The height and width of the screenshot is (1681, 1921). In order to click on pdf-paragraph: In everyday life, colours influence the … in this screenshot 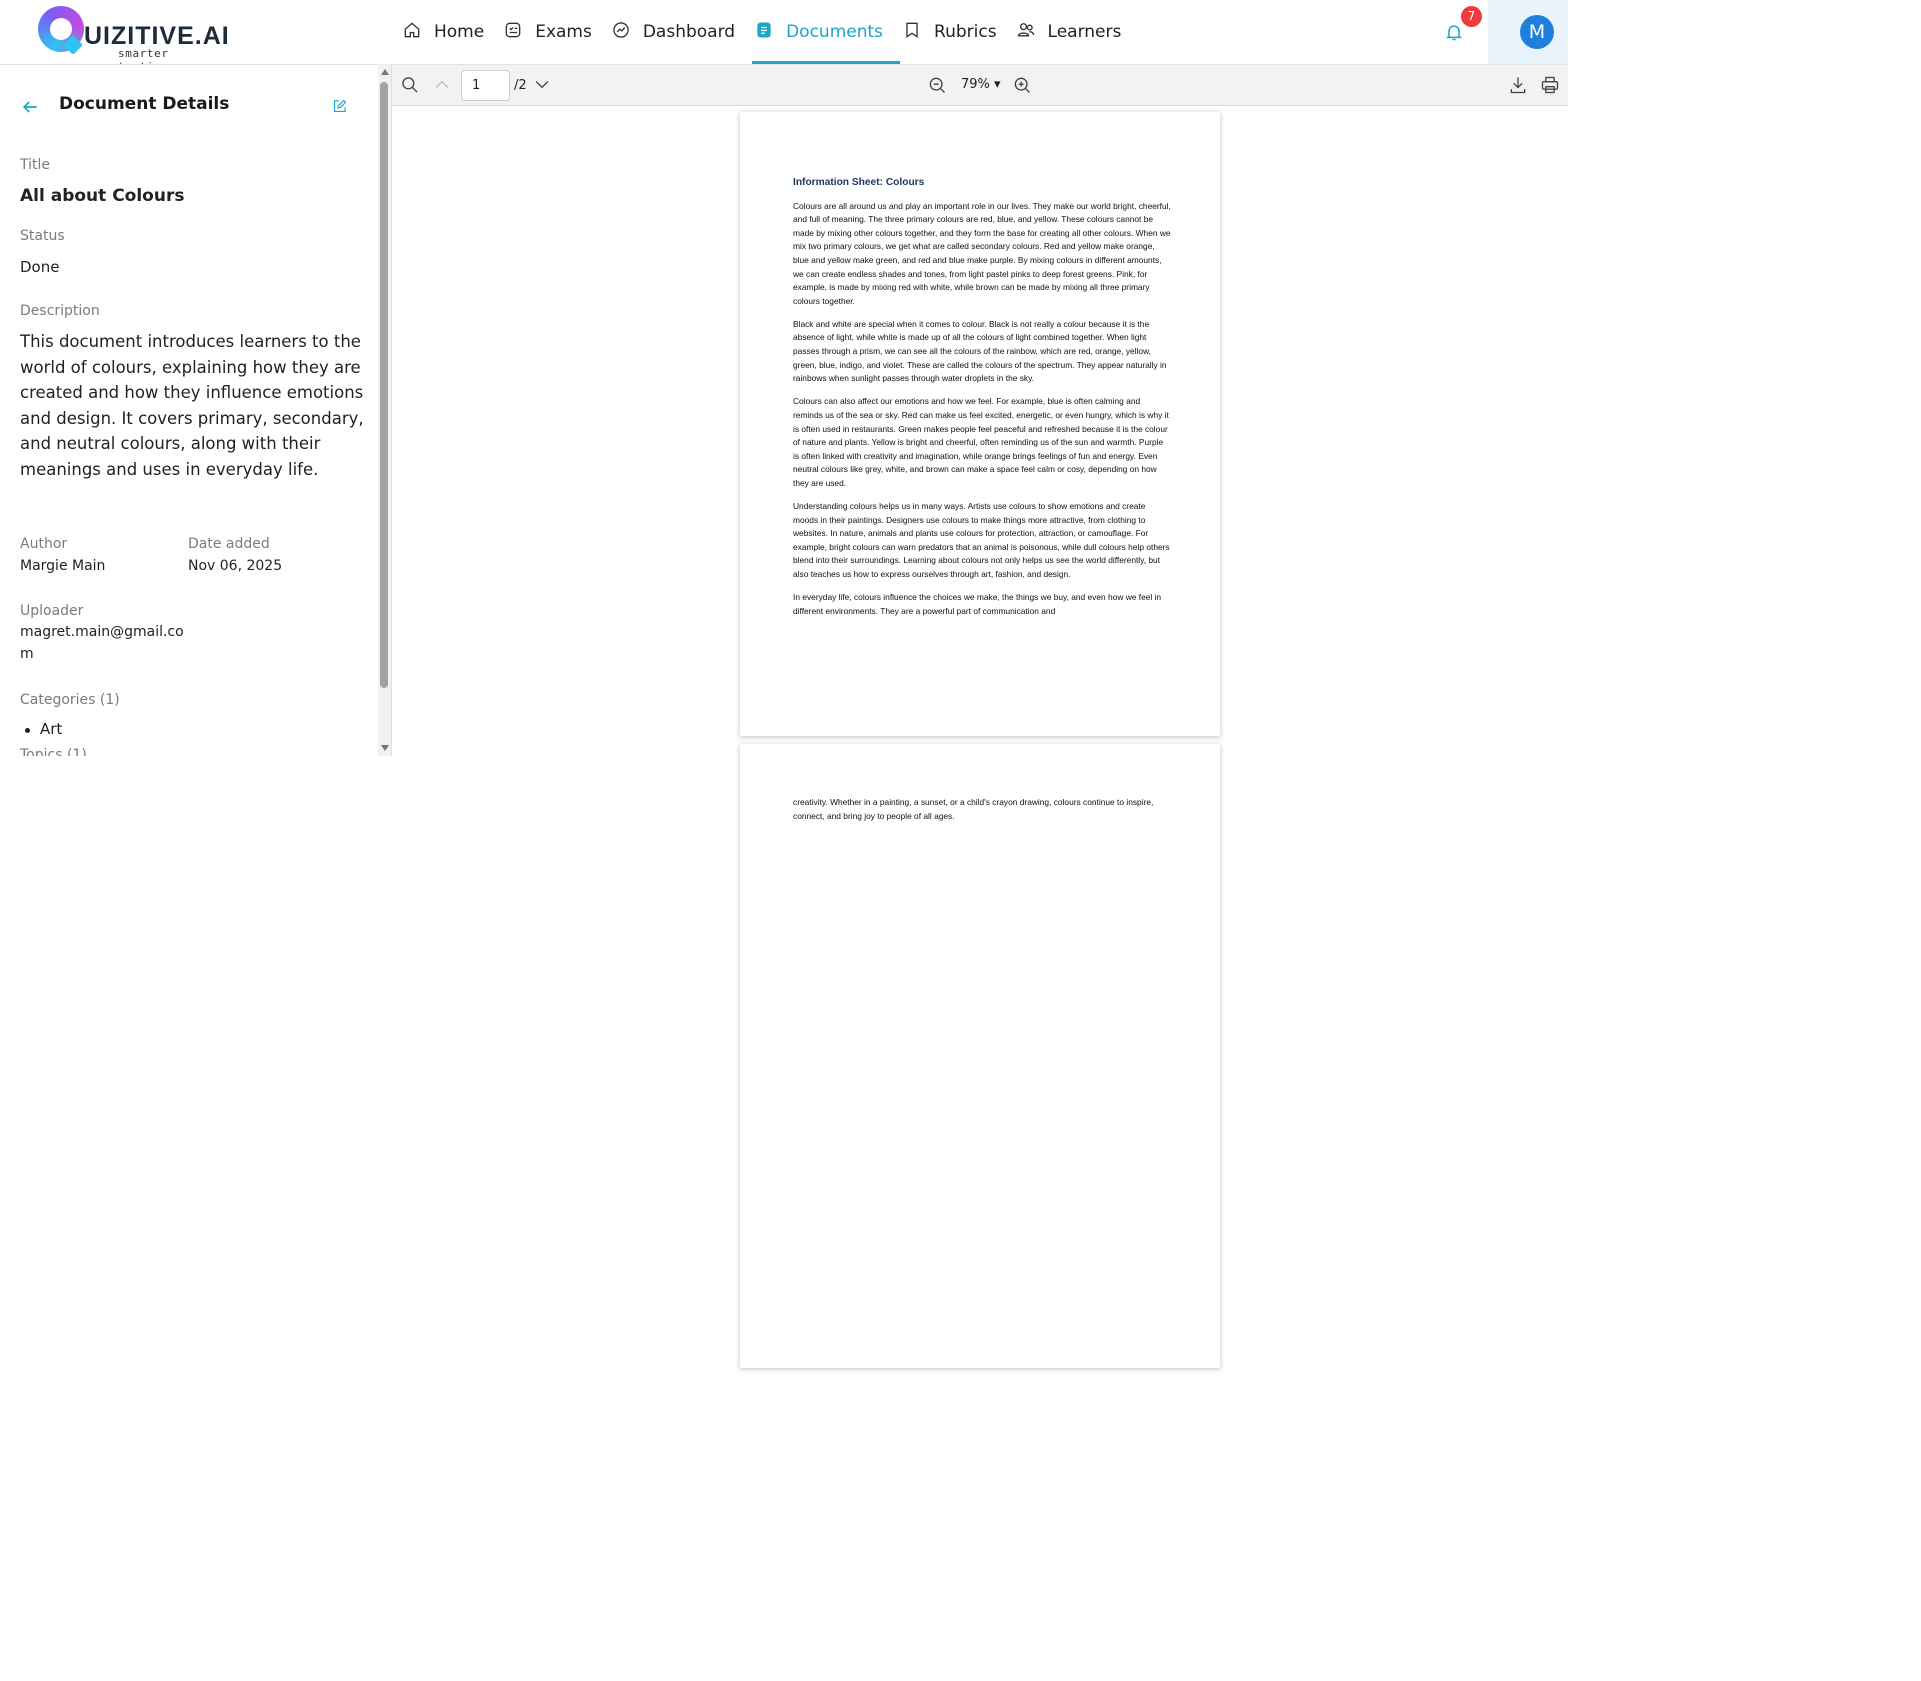, I will do `click(977, 604)`.